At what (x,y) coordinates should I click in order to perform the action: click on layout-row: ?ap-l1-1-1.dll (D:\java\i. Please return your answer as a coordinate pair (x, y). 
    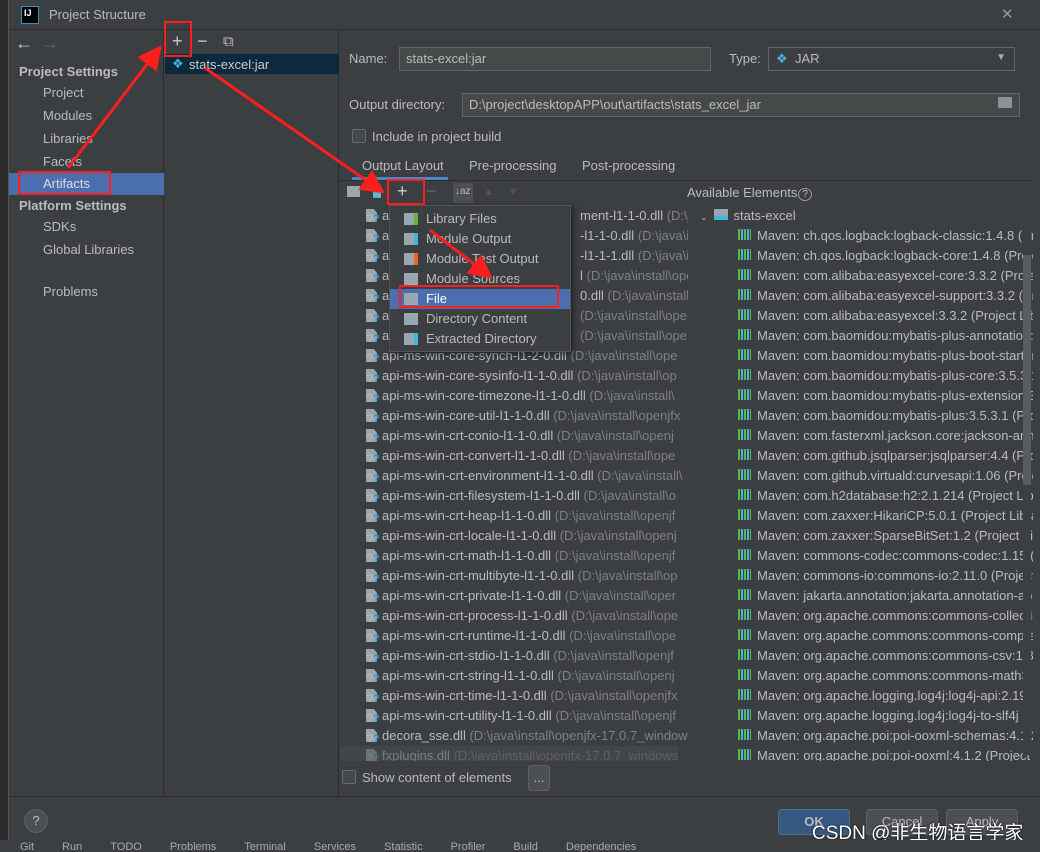
    Looking at the image, I should click on (514, 256).